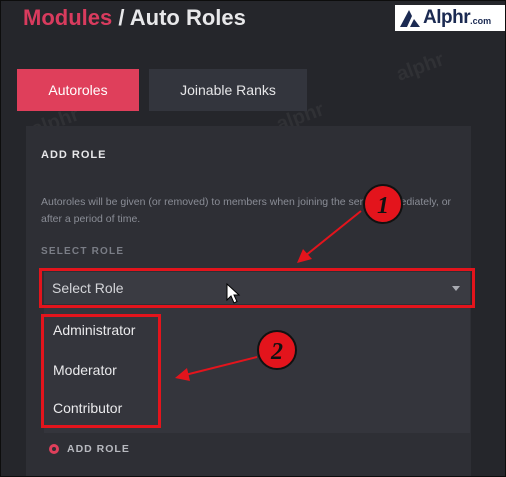  I want to click on mouse-cursor-icon, so click(233, 293).